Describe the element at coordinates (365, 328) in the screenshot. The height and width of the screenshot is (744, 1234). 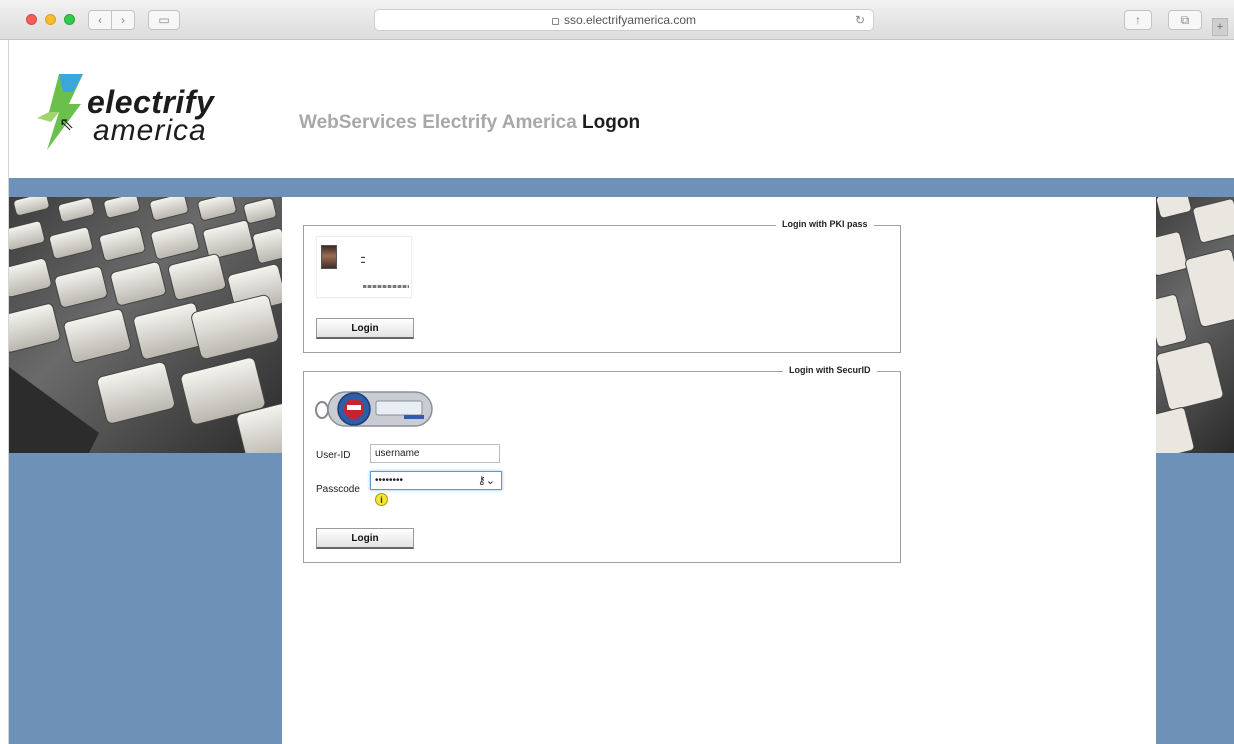
I see `pki-login-button: Login` at that location.